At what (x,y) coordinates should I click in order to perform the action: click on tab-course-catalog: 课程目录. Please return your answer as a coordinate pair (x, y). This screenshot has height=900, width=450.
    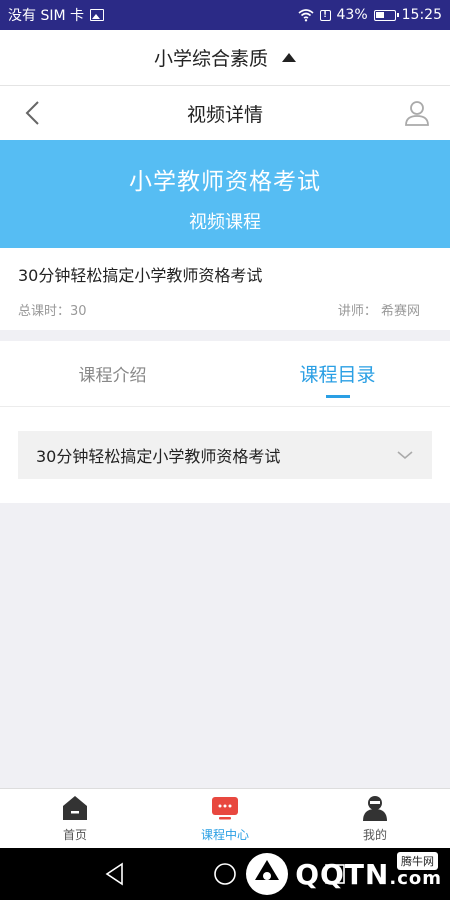
    Looking at the image, I should click on (337, 373).